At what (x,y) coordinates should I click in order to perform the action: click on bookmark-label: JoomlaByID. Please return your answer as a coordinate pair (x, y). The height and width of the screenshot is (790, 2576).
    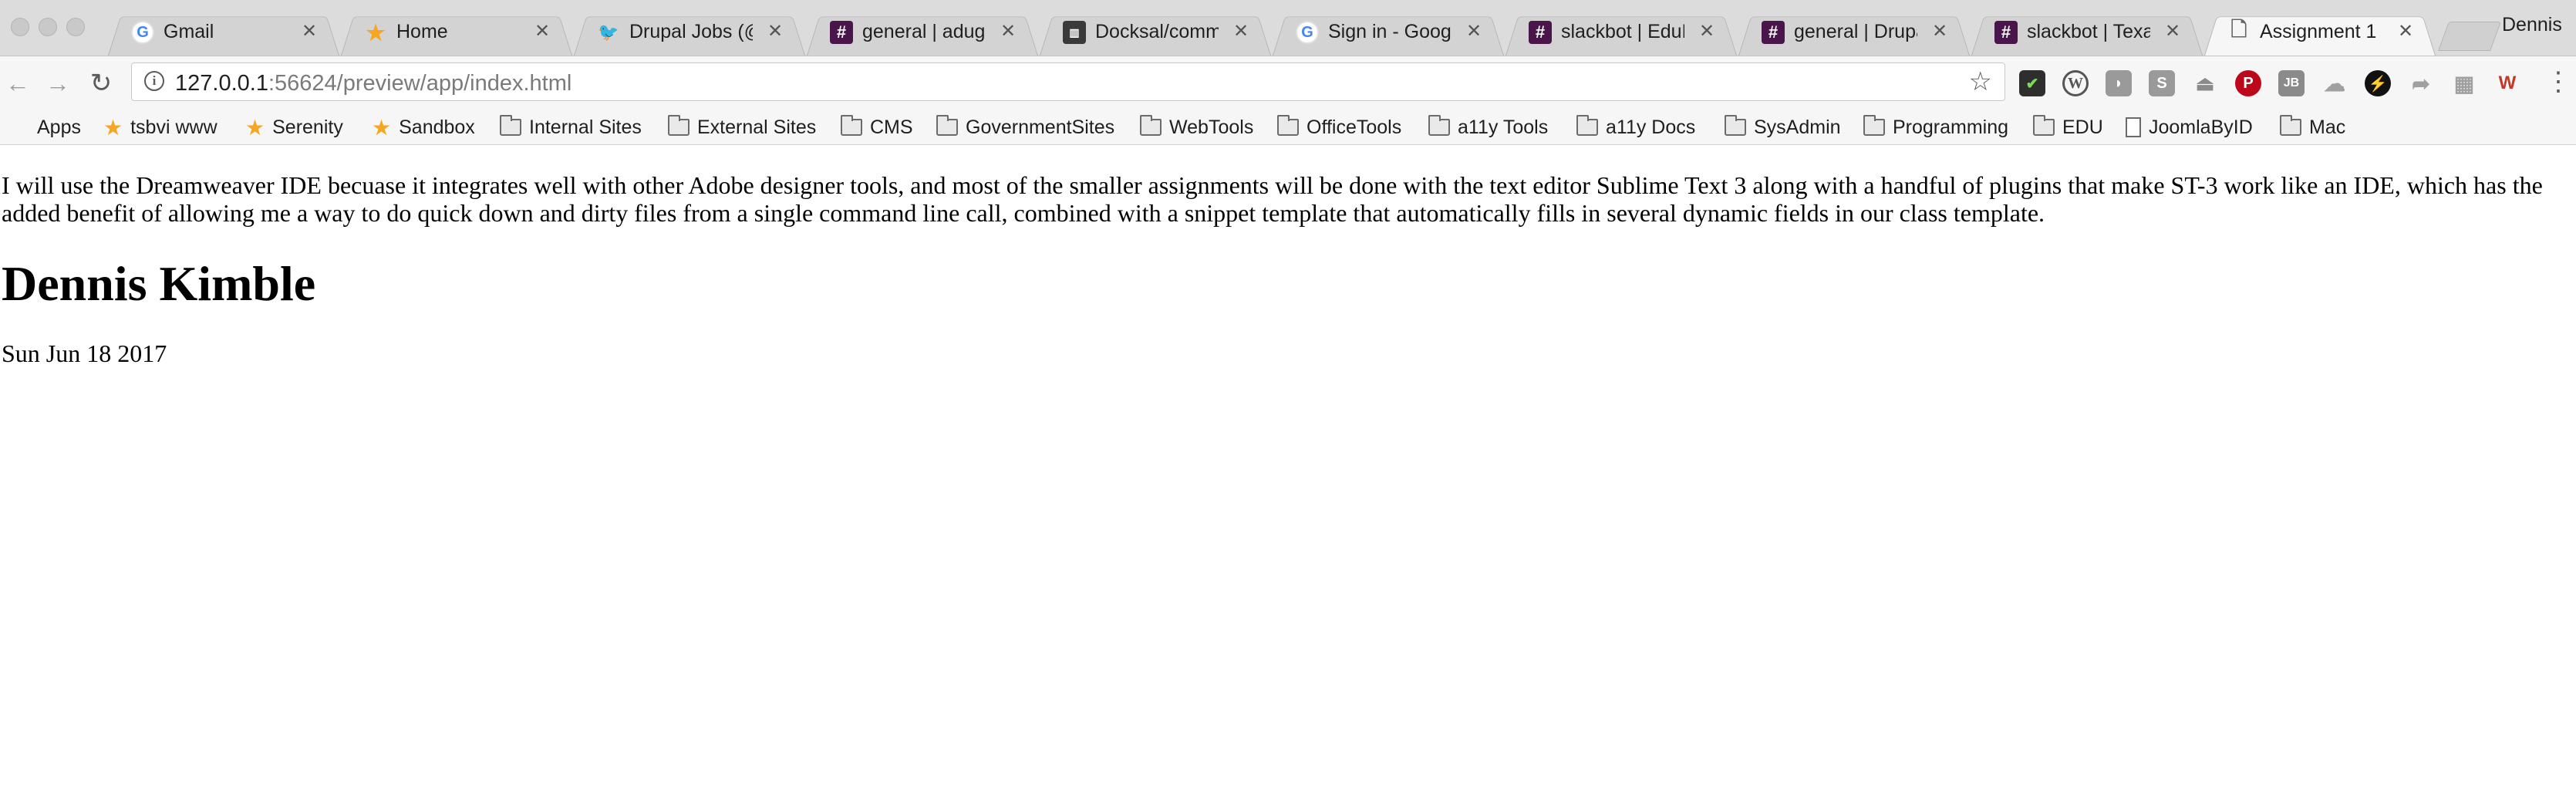
    Looking at the image, I should click on (2201, 127).